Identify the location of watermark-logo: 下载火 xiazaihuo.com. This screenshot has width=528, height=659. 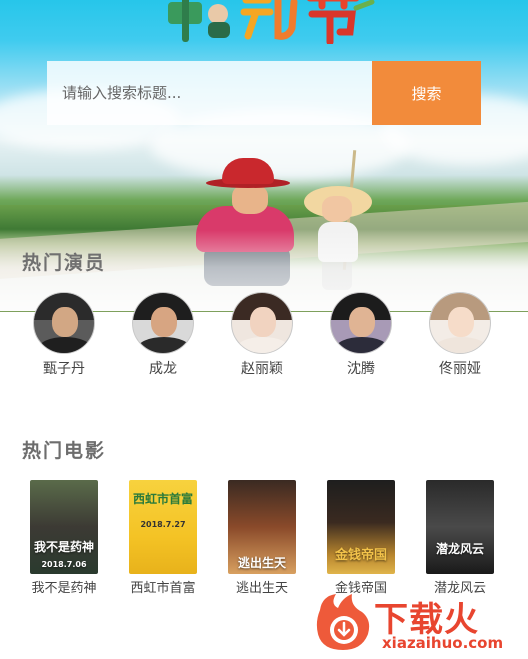
(420, 624).